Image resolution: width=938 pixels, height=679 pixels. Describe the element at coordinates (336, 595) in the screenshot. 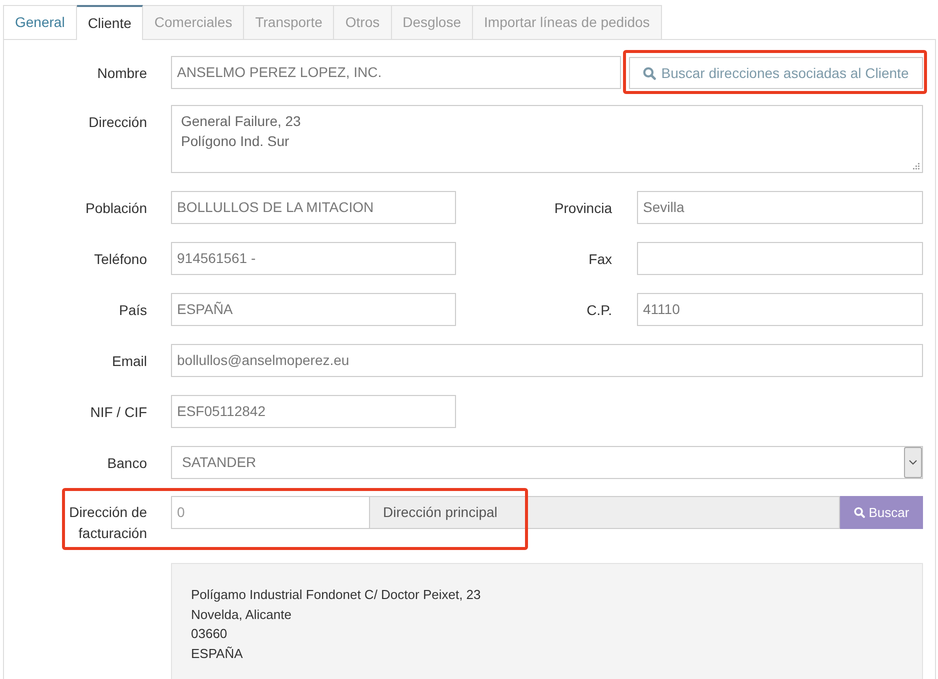

I see `address-line: Polígamo Industrial Fondonet C/ Doctor Peixet, 23` at that location.